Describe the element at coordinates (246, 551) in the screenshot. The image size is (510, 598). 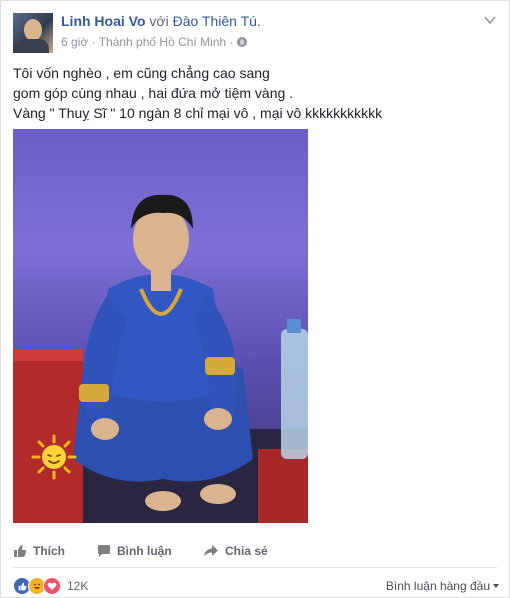
I see `share-label: Chia sẻ` at that location.